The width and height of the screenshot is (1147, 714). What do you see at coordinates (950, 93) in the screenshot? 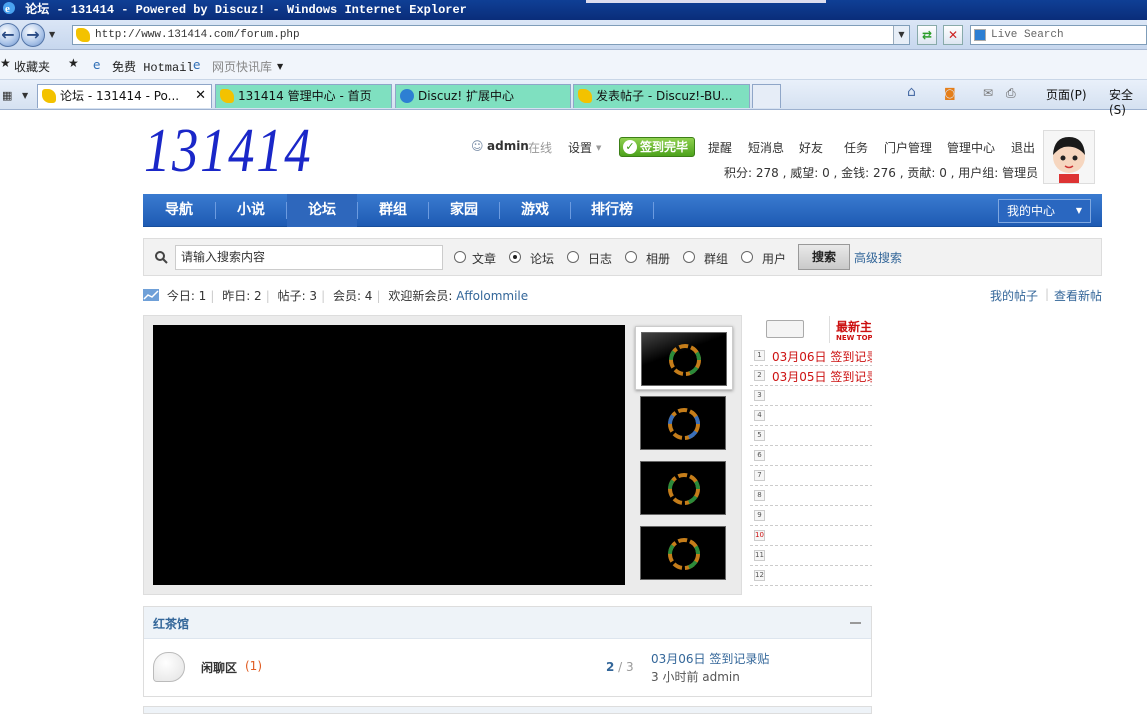
I see `rss-feed-icon: ◙` at bounding box center [950, 93].